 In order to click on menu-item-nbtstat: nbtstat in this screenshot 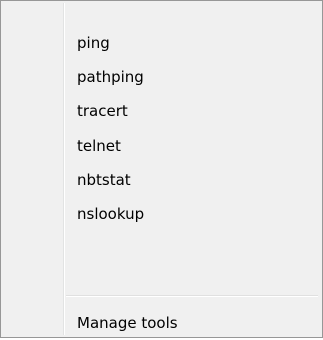, I will do `click(161, 180)`.